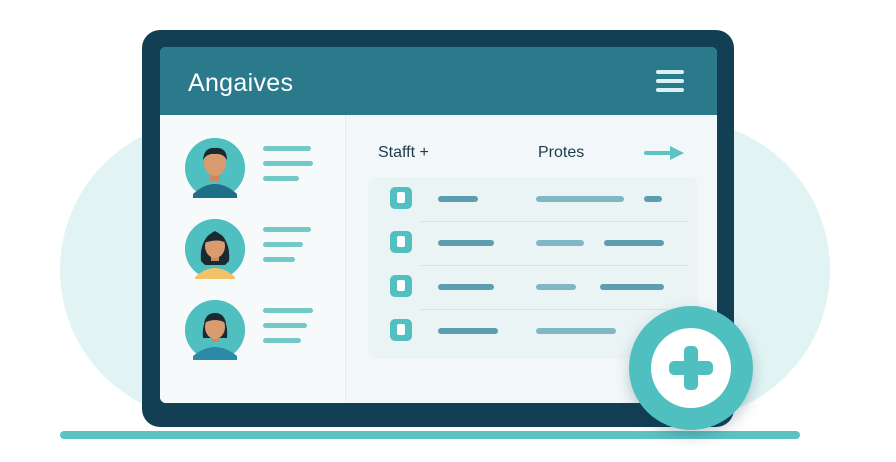 This screenshot has width=896, height=462. What do you see at coordinates (665, 153) in the screenshot?
I see `arrow-right-icon` at bounding box center [665, 153].